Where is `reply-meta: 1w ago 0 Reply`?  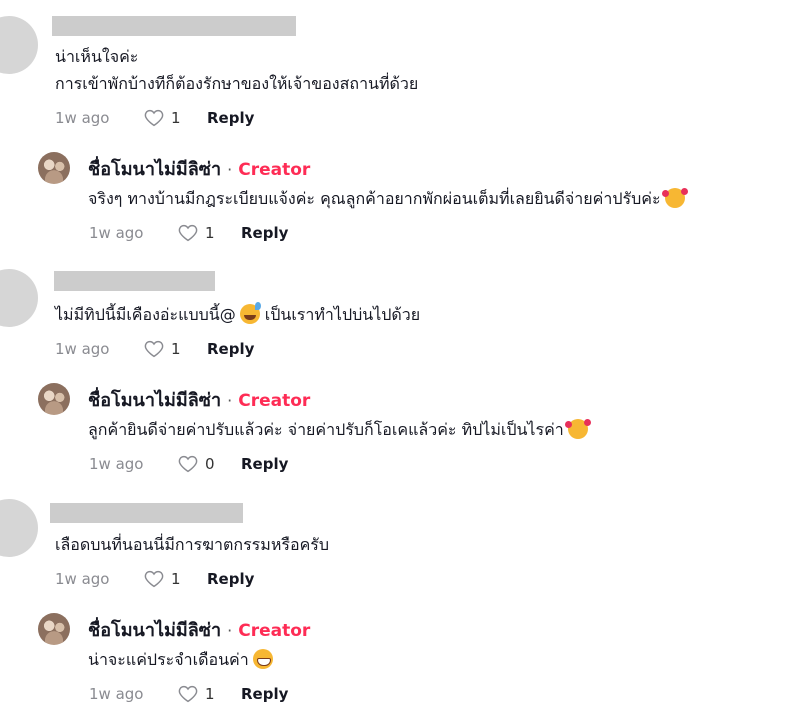 reply-meta: 1w ago 0 Reply is located at coordinates (188, 464).